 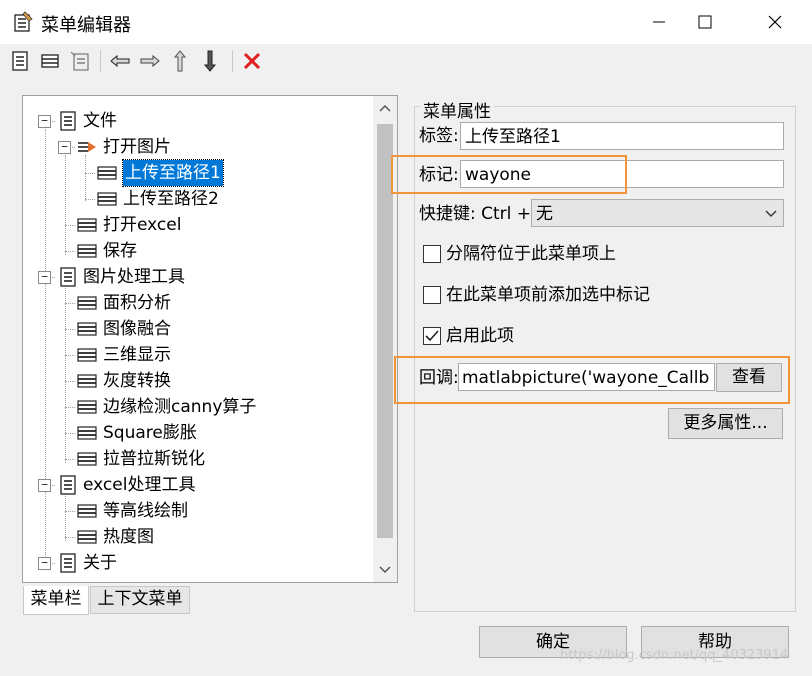 What do you see at coordinates (193, 225) in the screenshot?
I see `tree-item: 打开excel` at bounding box center [193, 225].